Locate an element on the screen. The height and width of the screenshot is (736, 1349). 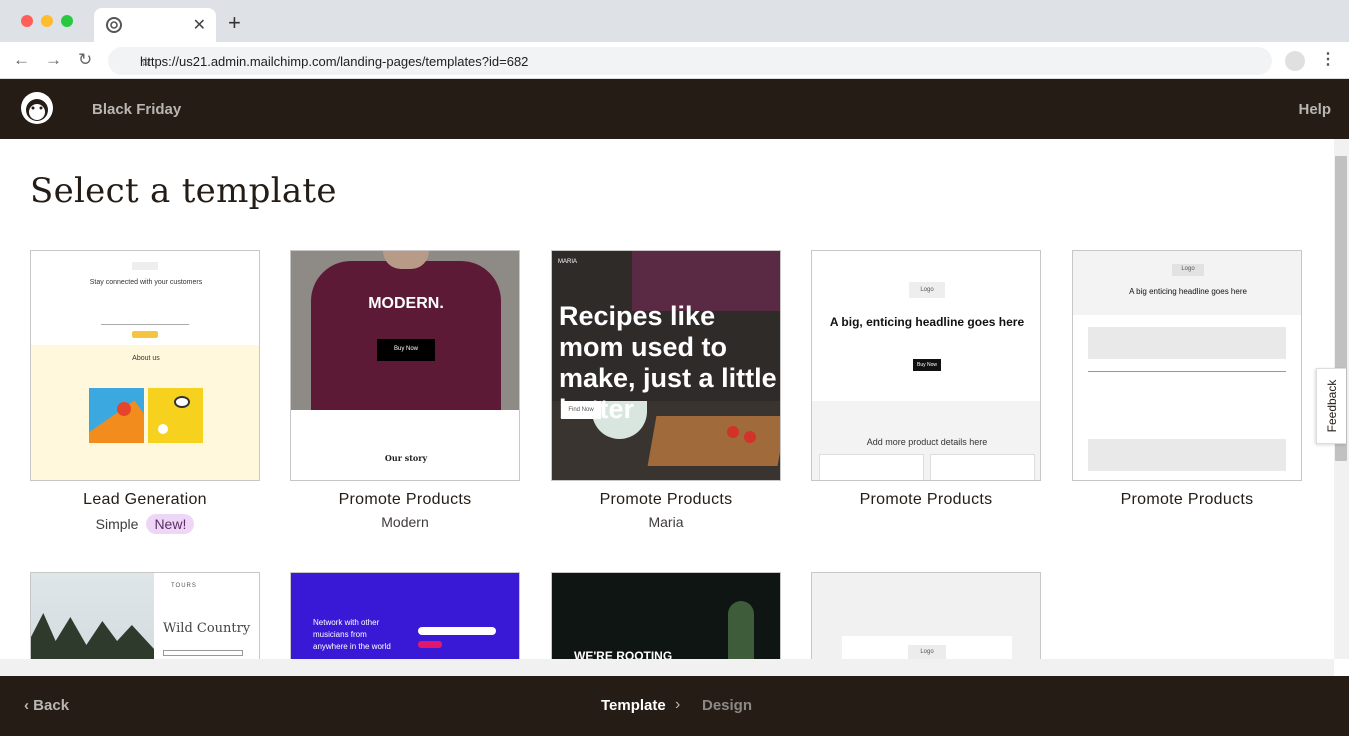
template-thumbnail: WE'RE ROOTING is located at coordinates (666, 615).